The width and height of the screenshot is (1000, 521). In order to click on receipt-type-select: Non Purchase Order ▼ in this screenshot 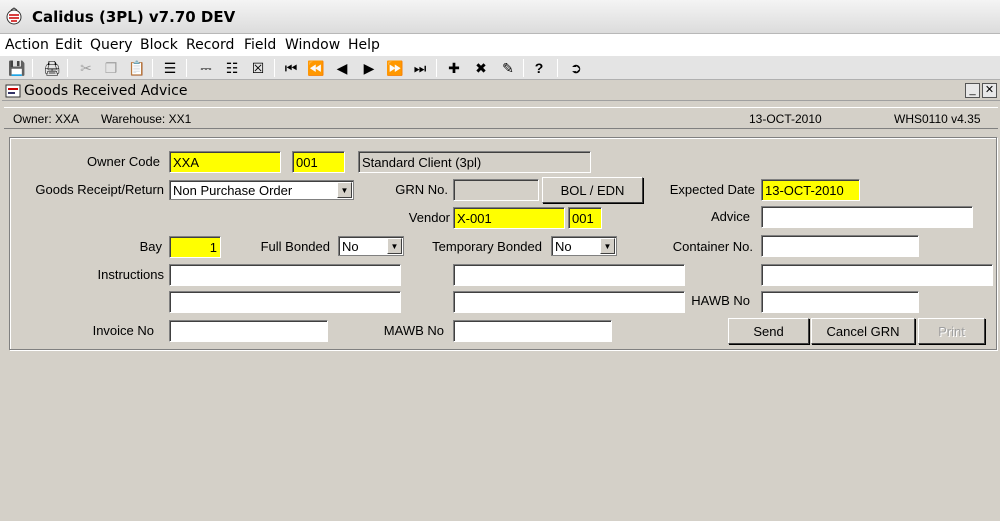, I will do `click(261, 190)`.